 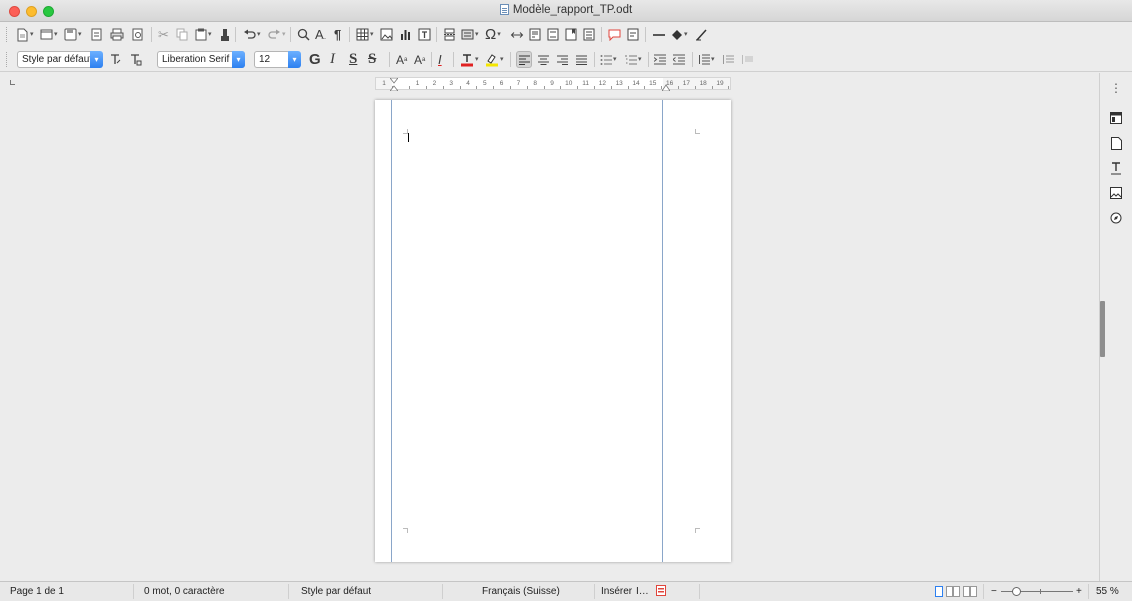 What do you see at coordinates (1079, 591) in the screenshot?
I see `zoom-in-button: +` at bounding box center [1079, 591].